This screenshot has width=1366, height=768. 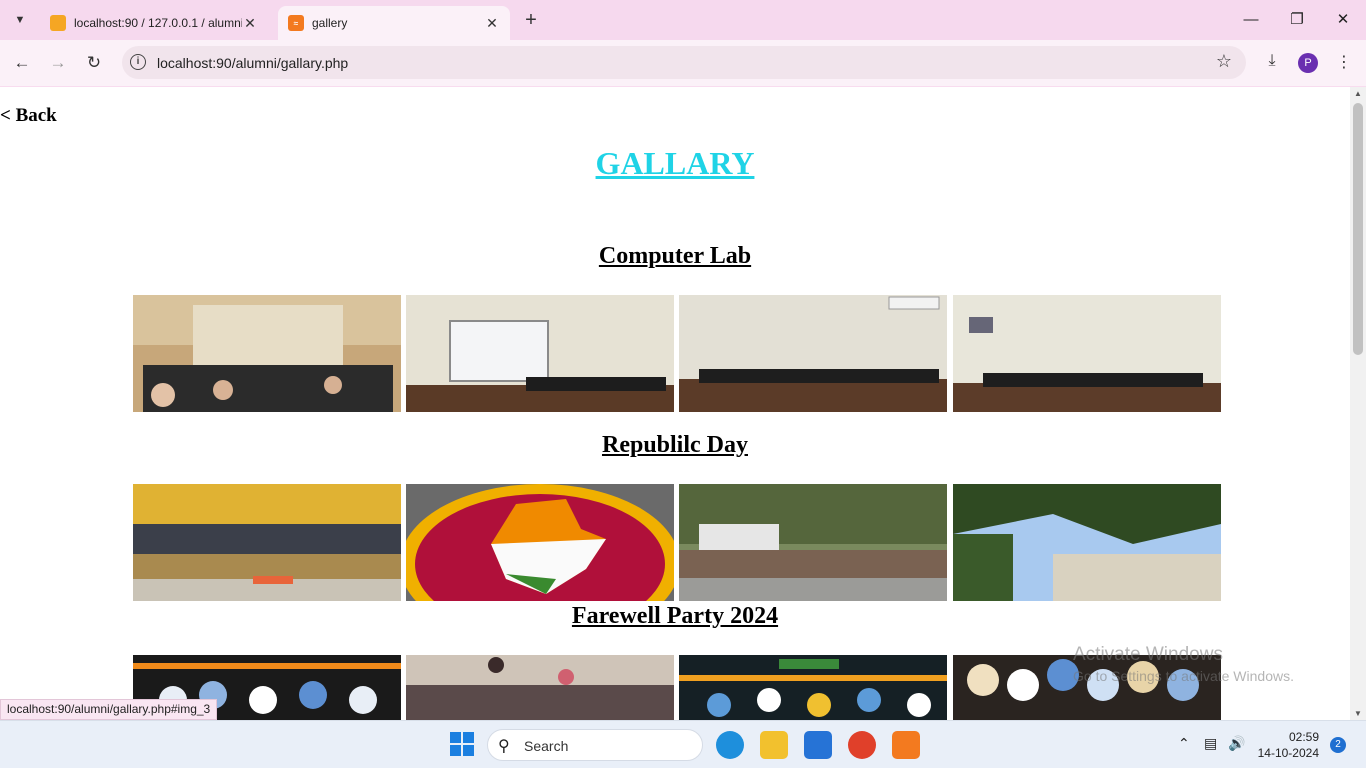 I want to click on back-link: < Back, so click(x=28, y=116).